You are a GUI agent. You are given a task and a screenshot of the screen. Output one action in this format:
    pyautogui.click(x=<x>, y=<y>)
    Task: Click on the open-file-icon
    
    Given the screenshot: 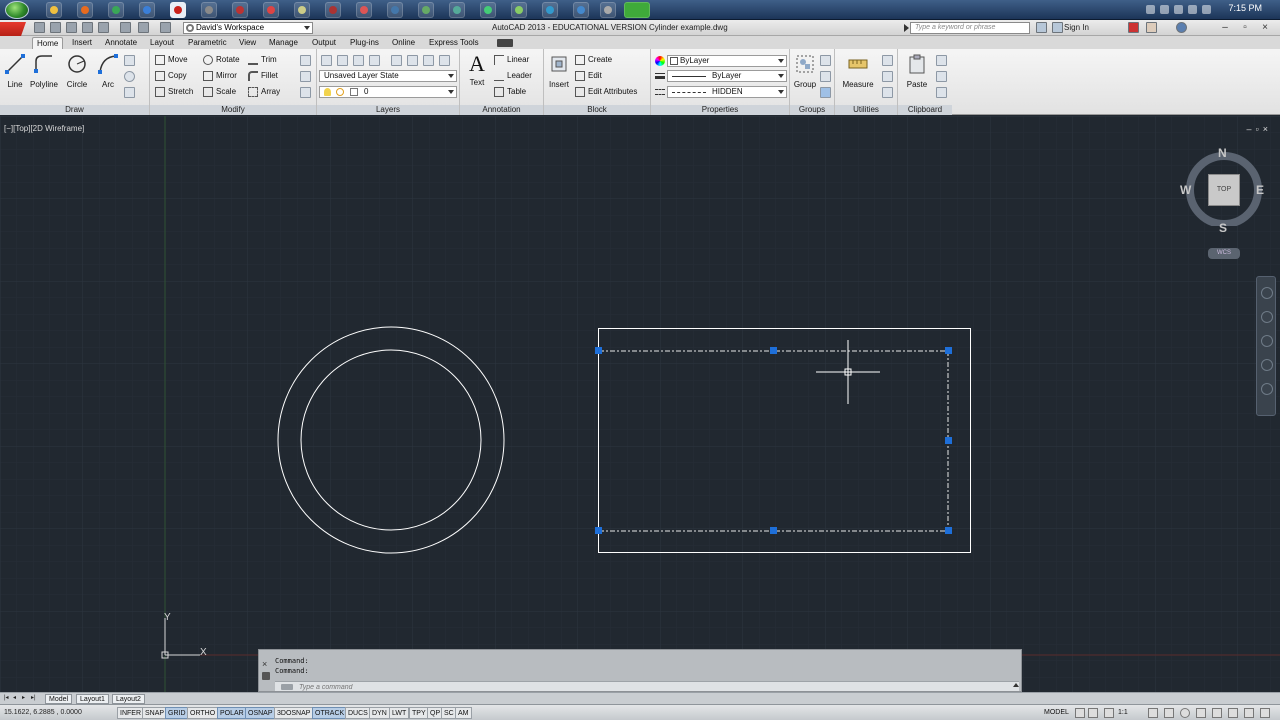 What is the action you would take?
    pyautogui.click(x=55, y=27)
    